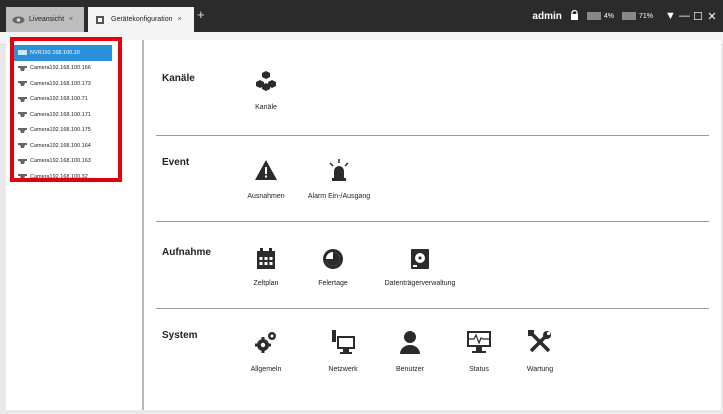  Describe the element at coordinates (670, 16) in the screenshot. I see `menu-dropdown-icon: ▼` at that location.